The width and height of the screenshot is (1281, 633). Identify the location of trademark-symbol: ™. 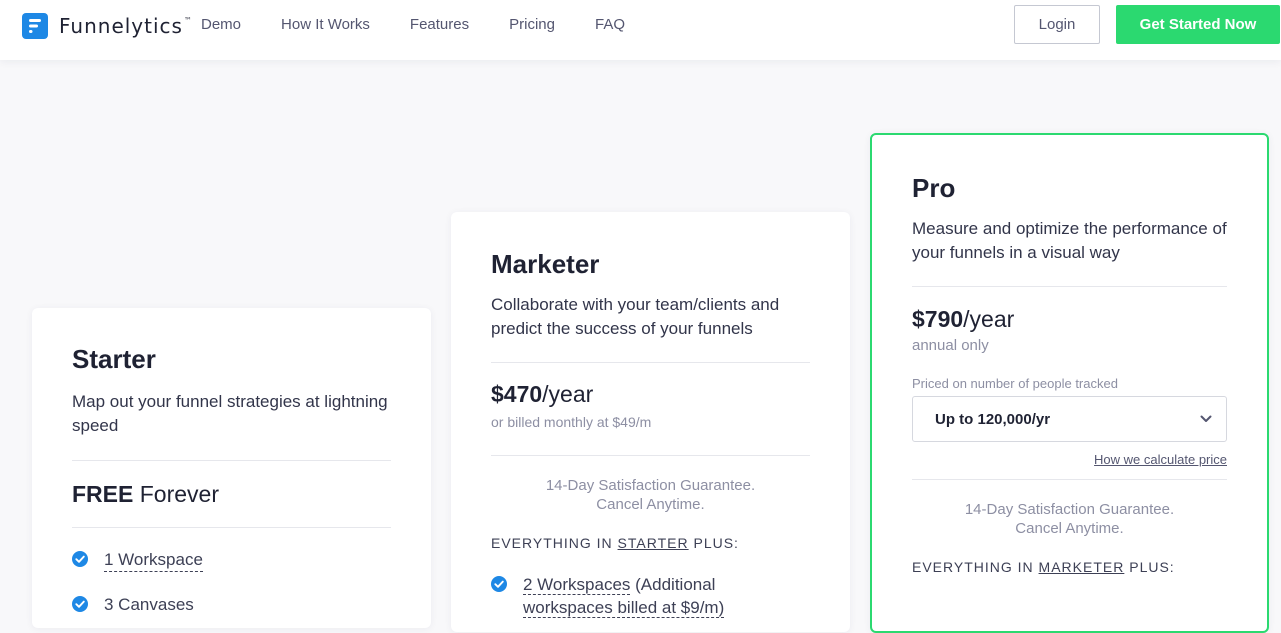
(188, 20).